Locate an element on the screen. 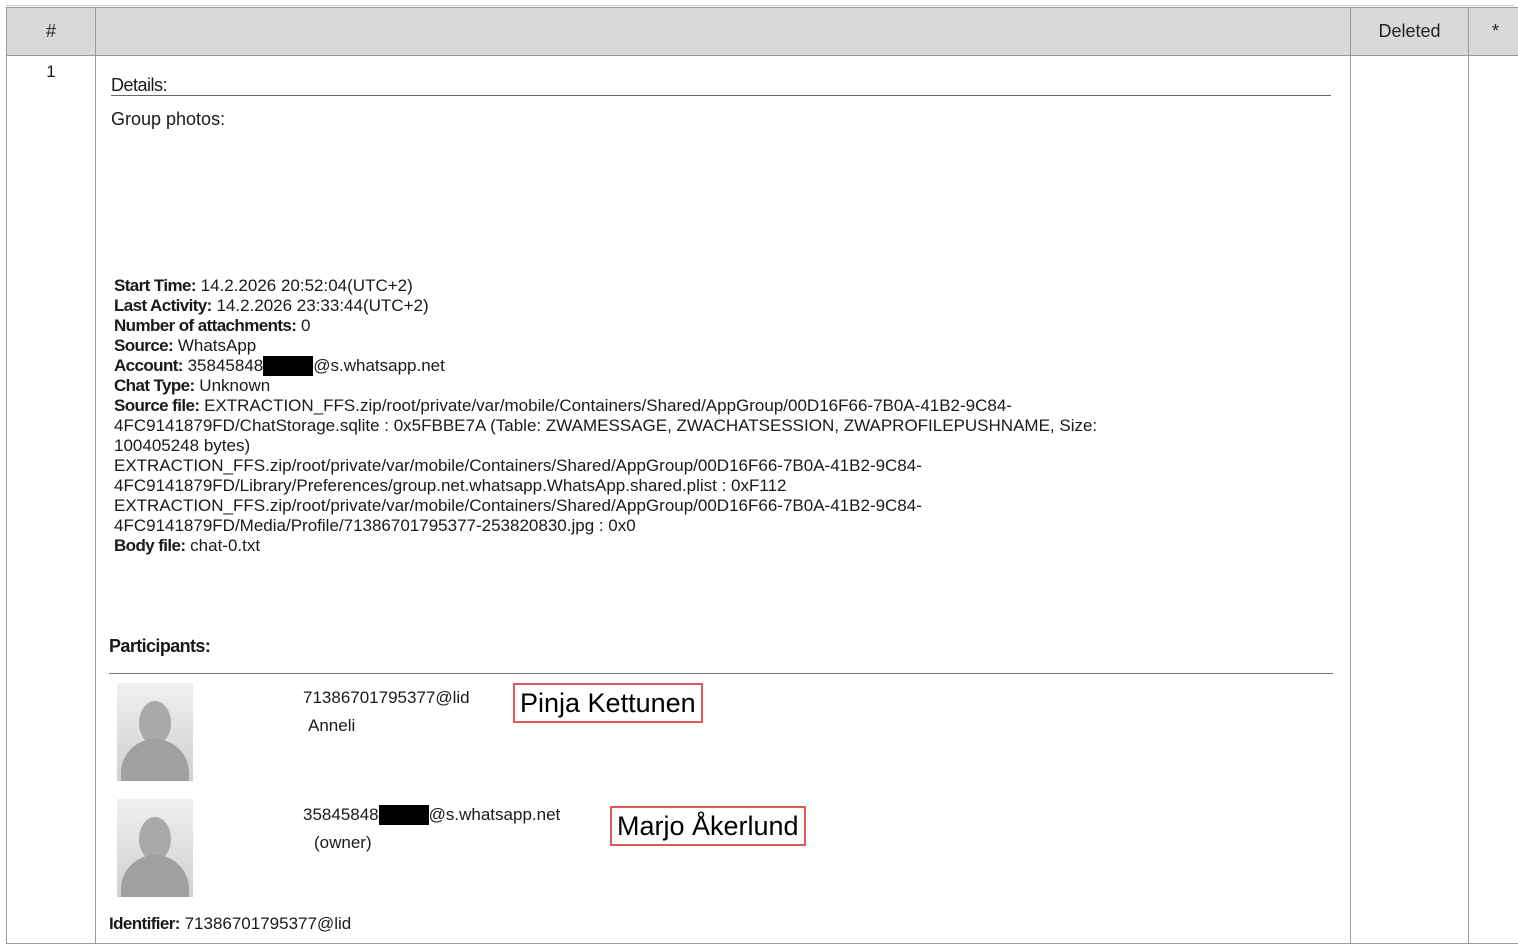  top-border-line is located at coordinates (760, 5).